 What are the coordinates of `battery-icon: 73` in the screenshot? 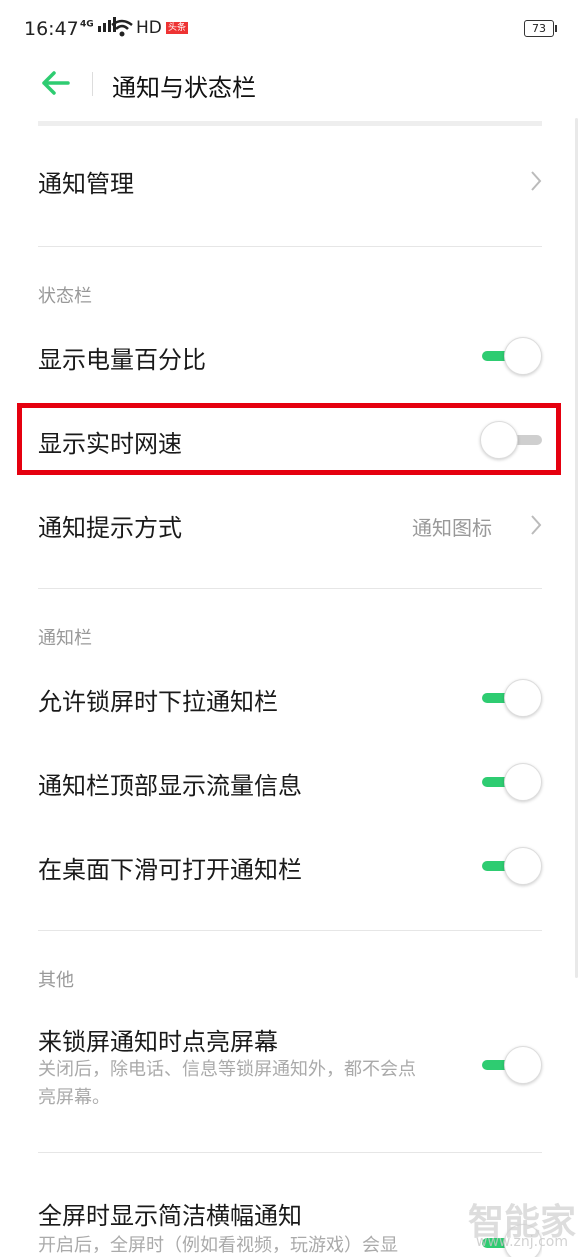 It's located at (540, 28).